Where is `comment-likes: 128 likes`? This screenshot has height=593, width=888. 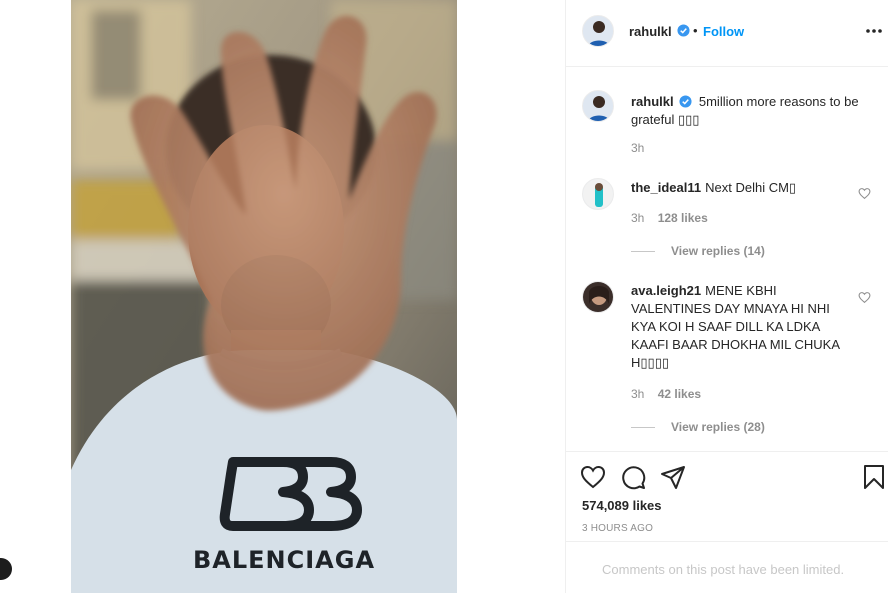
comment-likes: 128 likes is located at coordinates (683, 218).